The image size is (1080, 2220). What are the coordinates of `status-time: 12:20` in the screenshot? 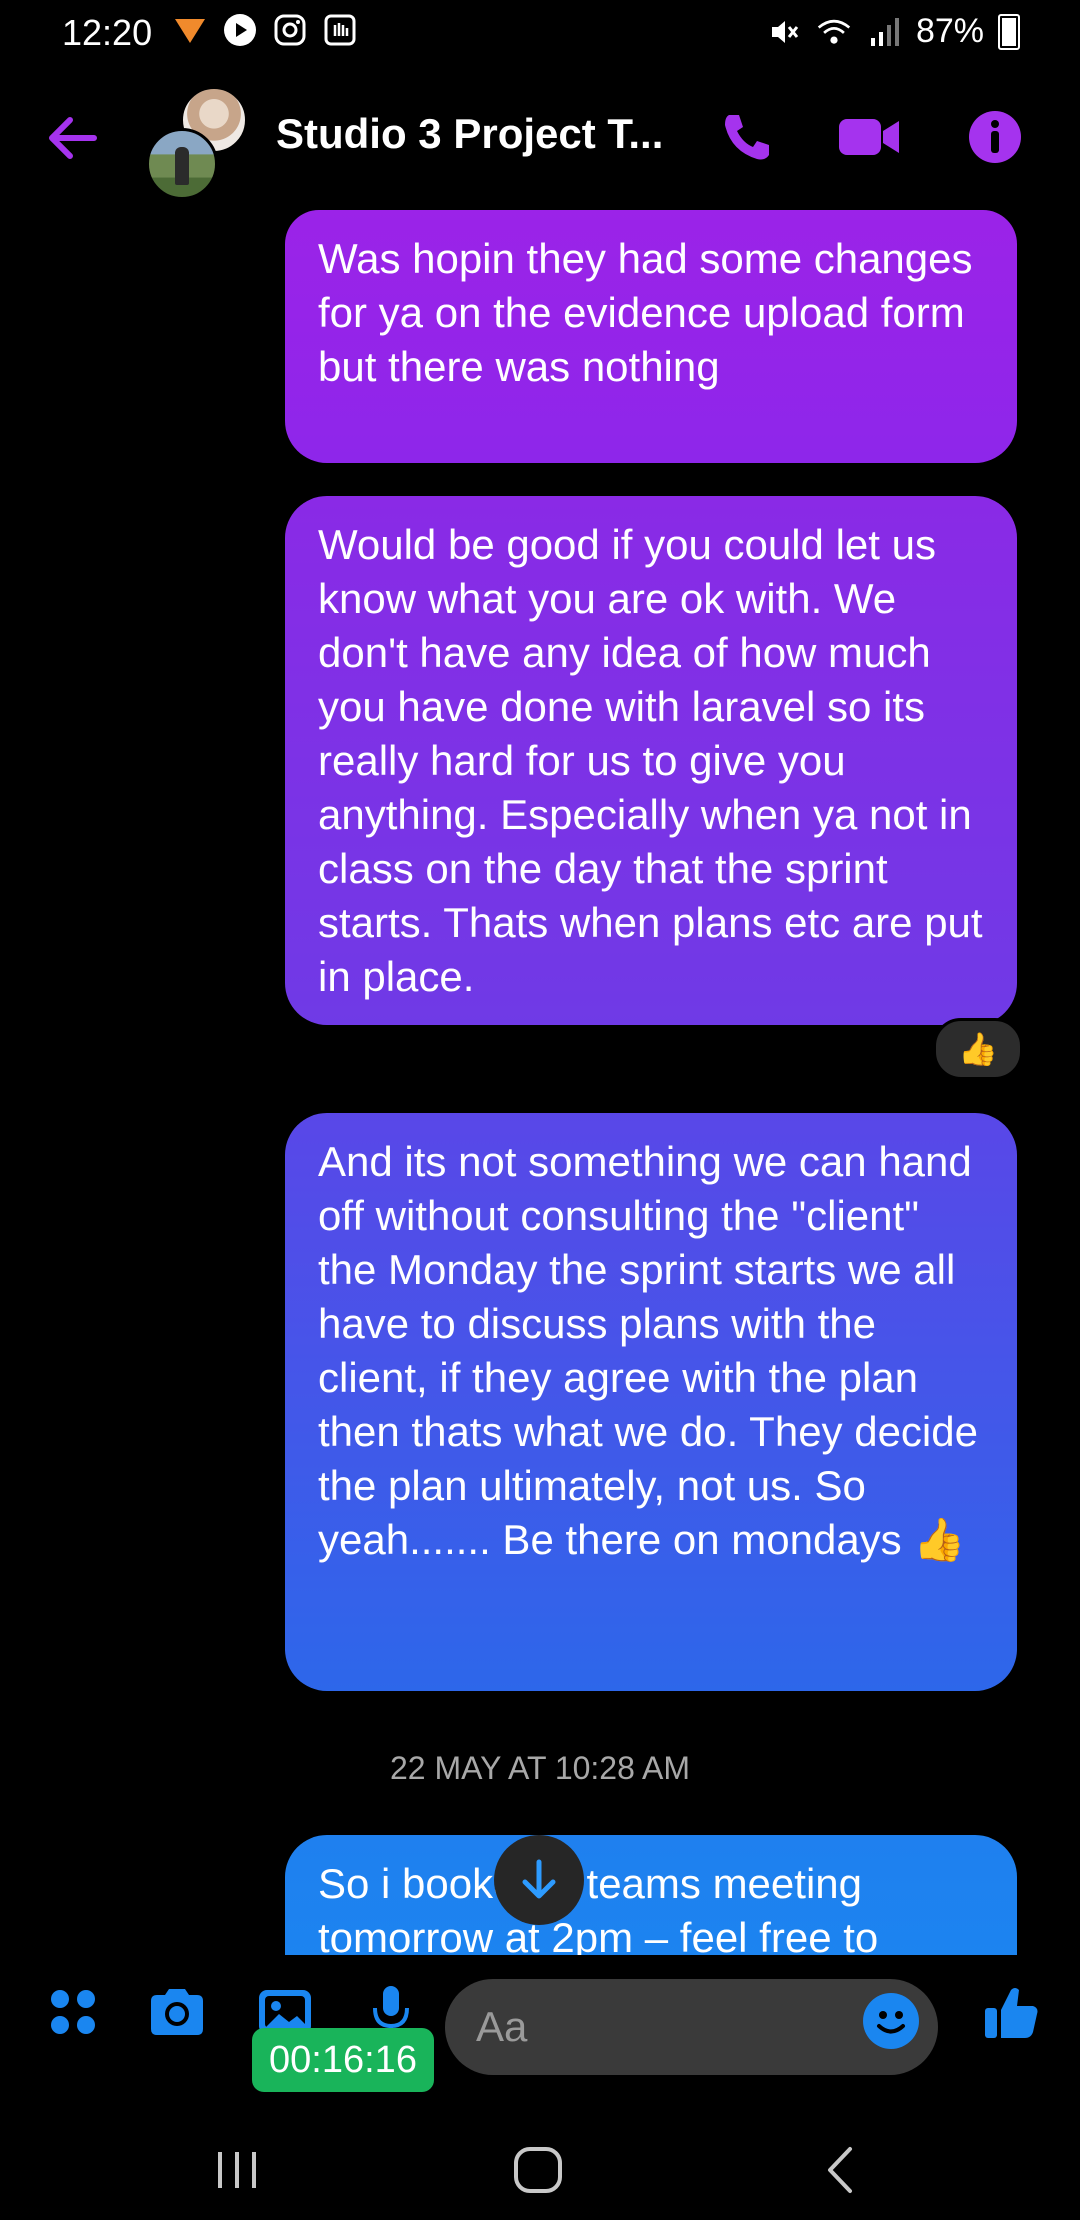 It's located at (107, 32).